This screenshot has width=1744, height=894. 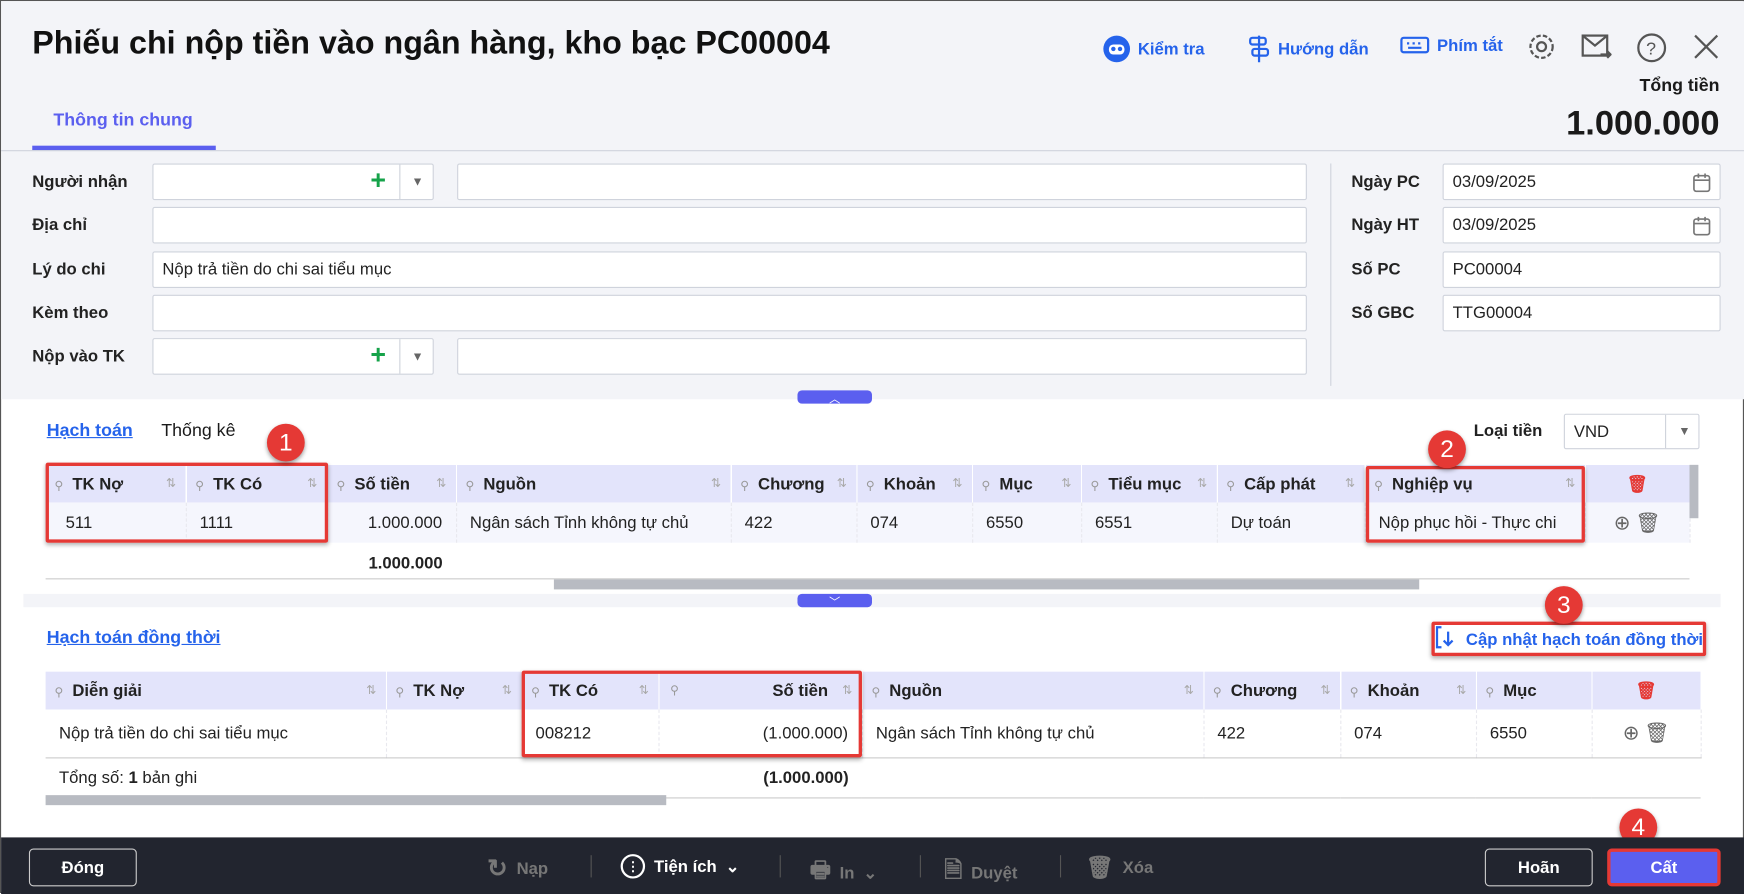 What do you see at coordinates (1581, 182) in the screenshot?
I see `date-pc-input: 03/09/2025` at bounding box center [1581, 182].